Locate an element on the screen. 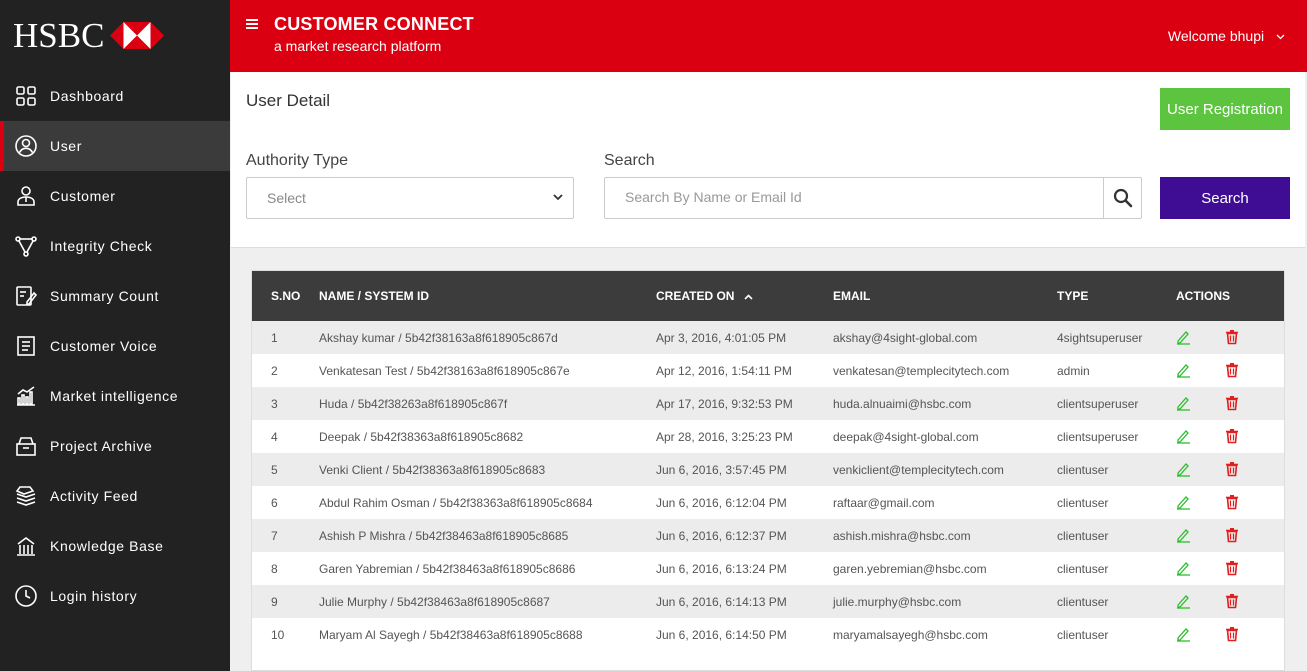 Image resolution: width=1307 pixels, height=671 pixels. sidebar-item-knowledge-base: Knowledge Base is located at coordinates (115, 546).